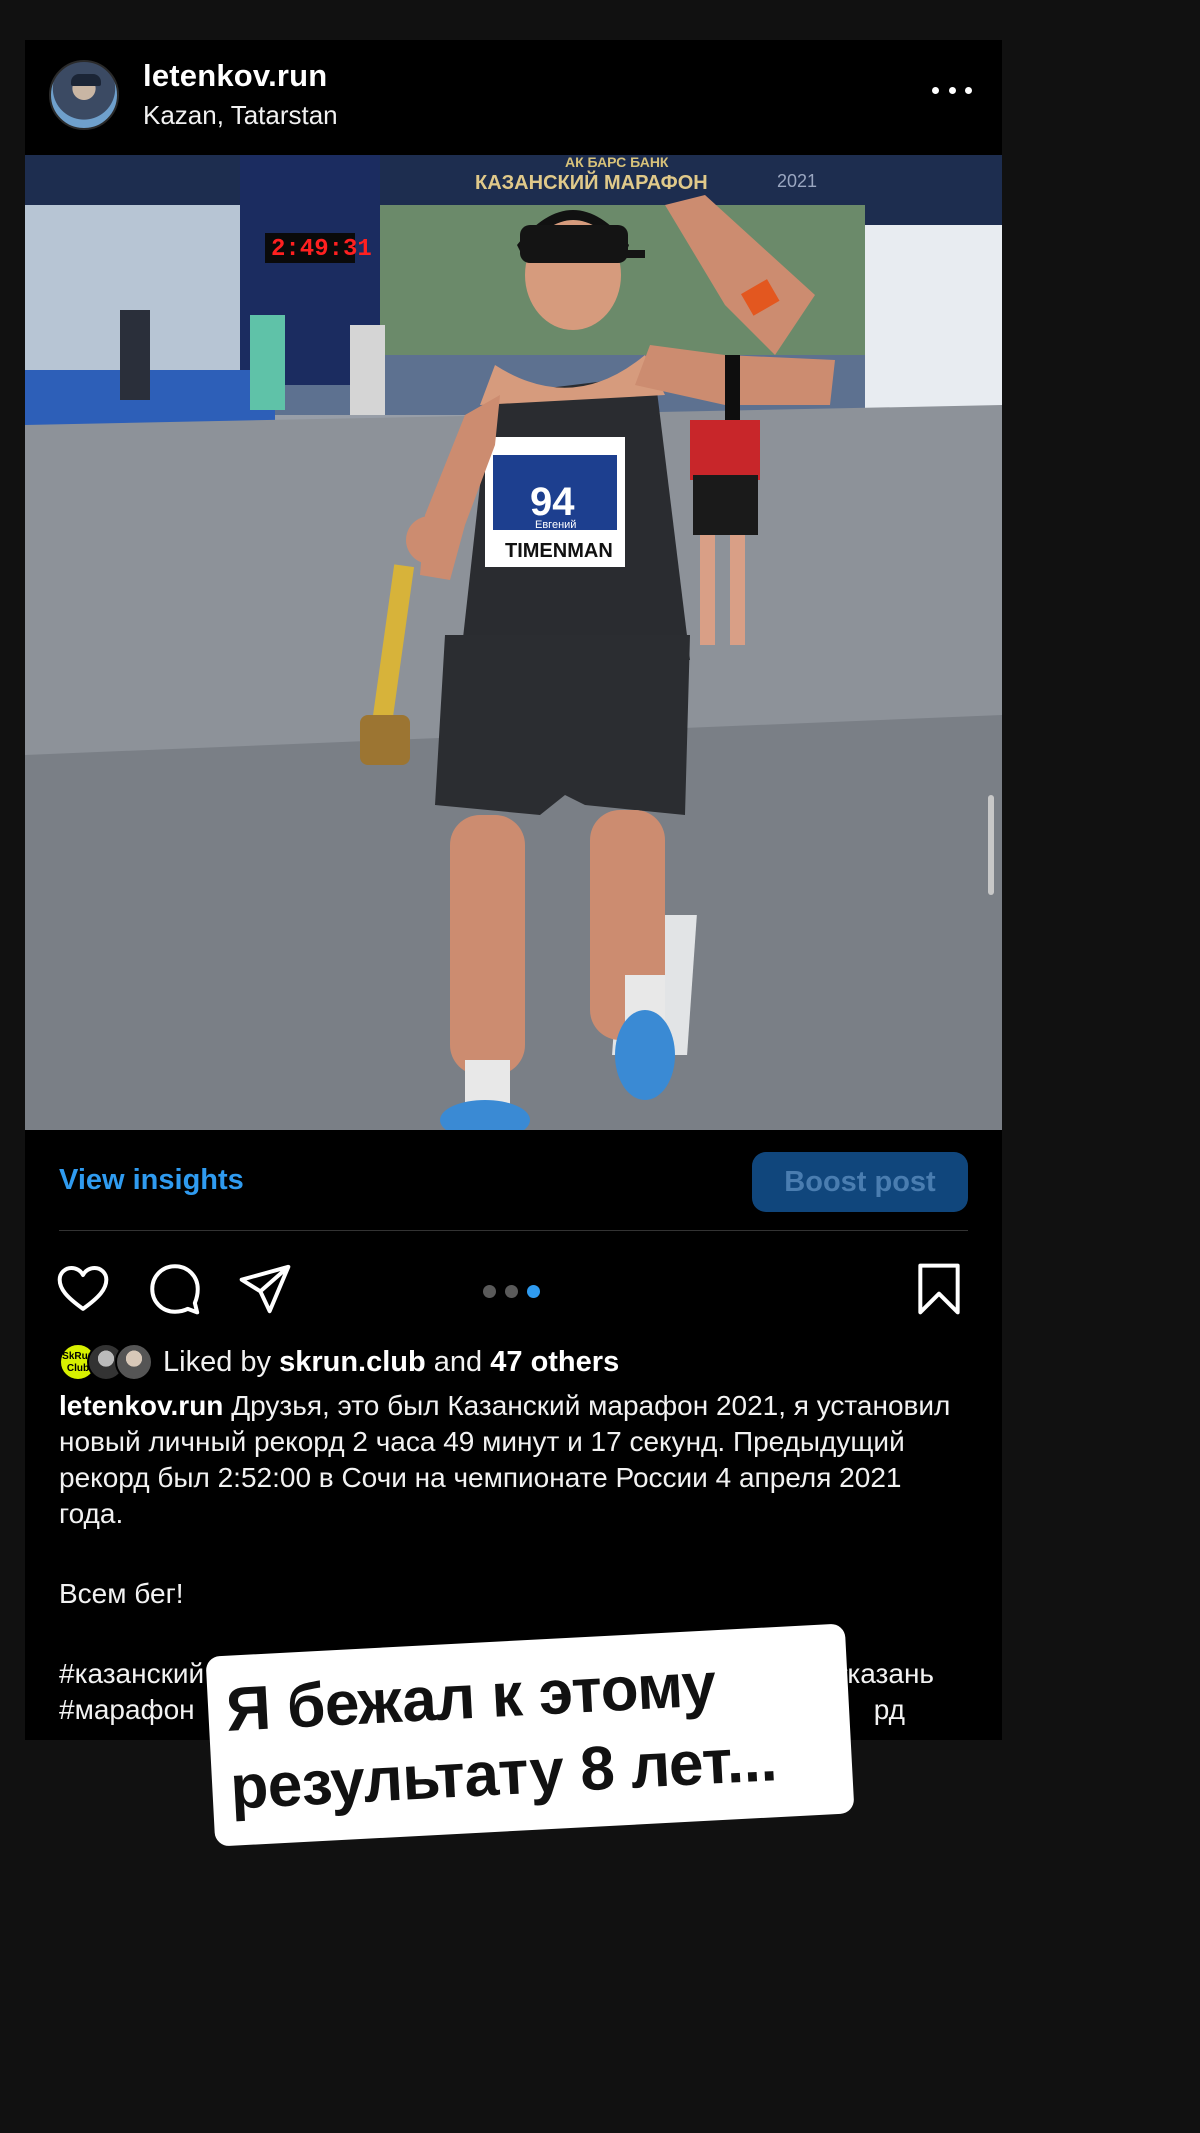  What do you see at coordinates (151, 1180) in the screenshot?
I see `view-insights-link: View insights` at bounding box center [151, 1180].